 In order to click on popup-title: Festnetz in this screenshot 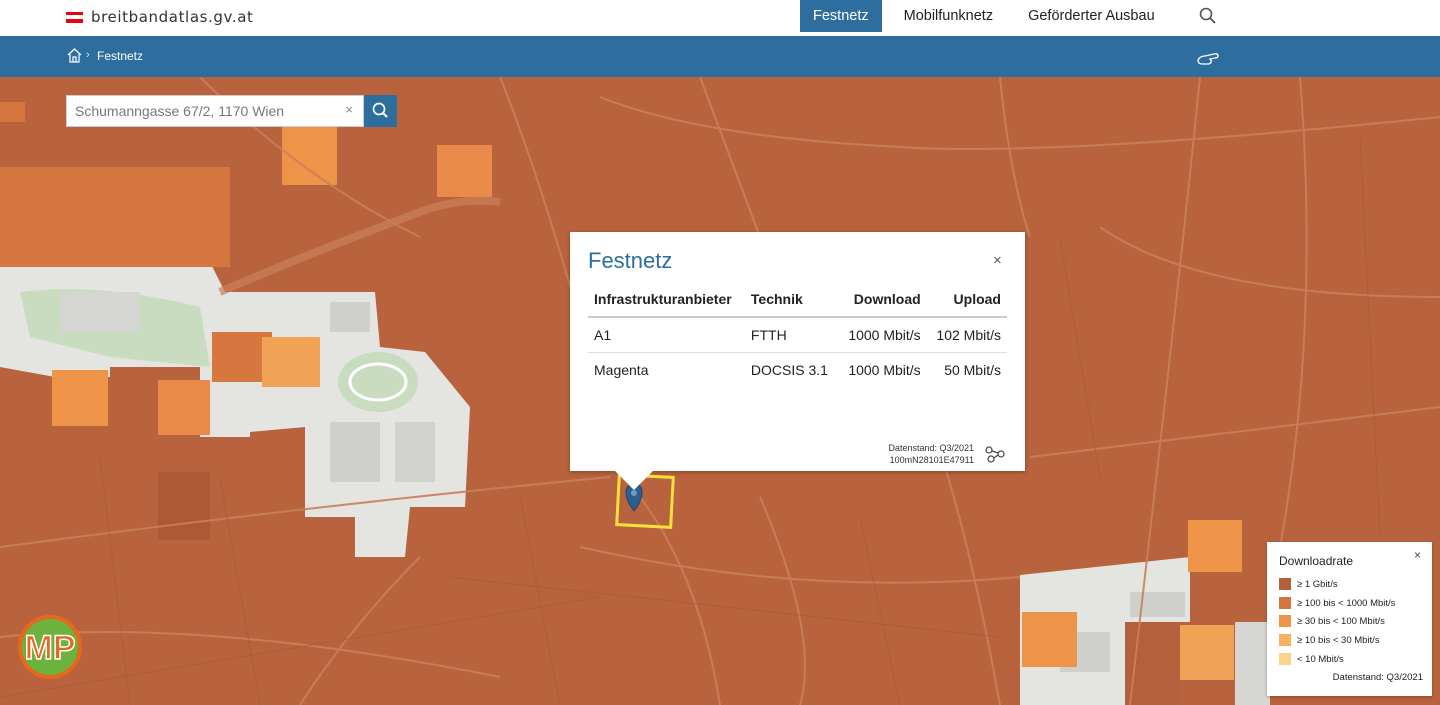, I will do `click(630, 260)`.